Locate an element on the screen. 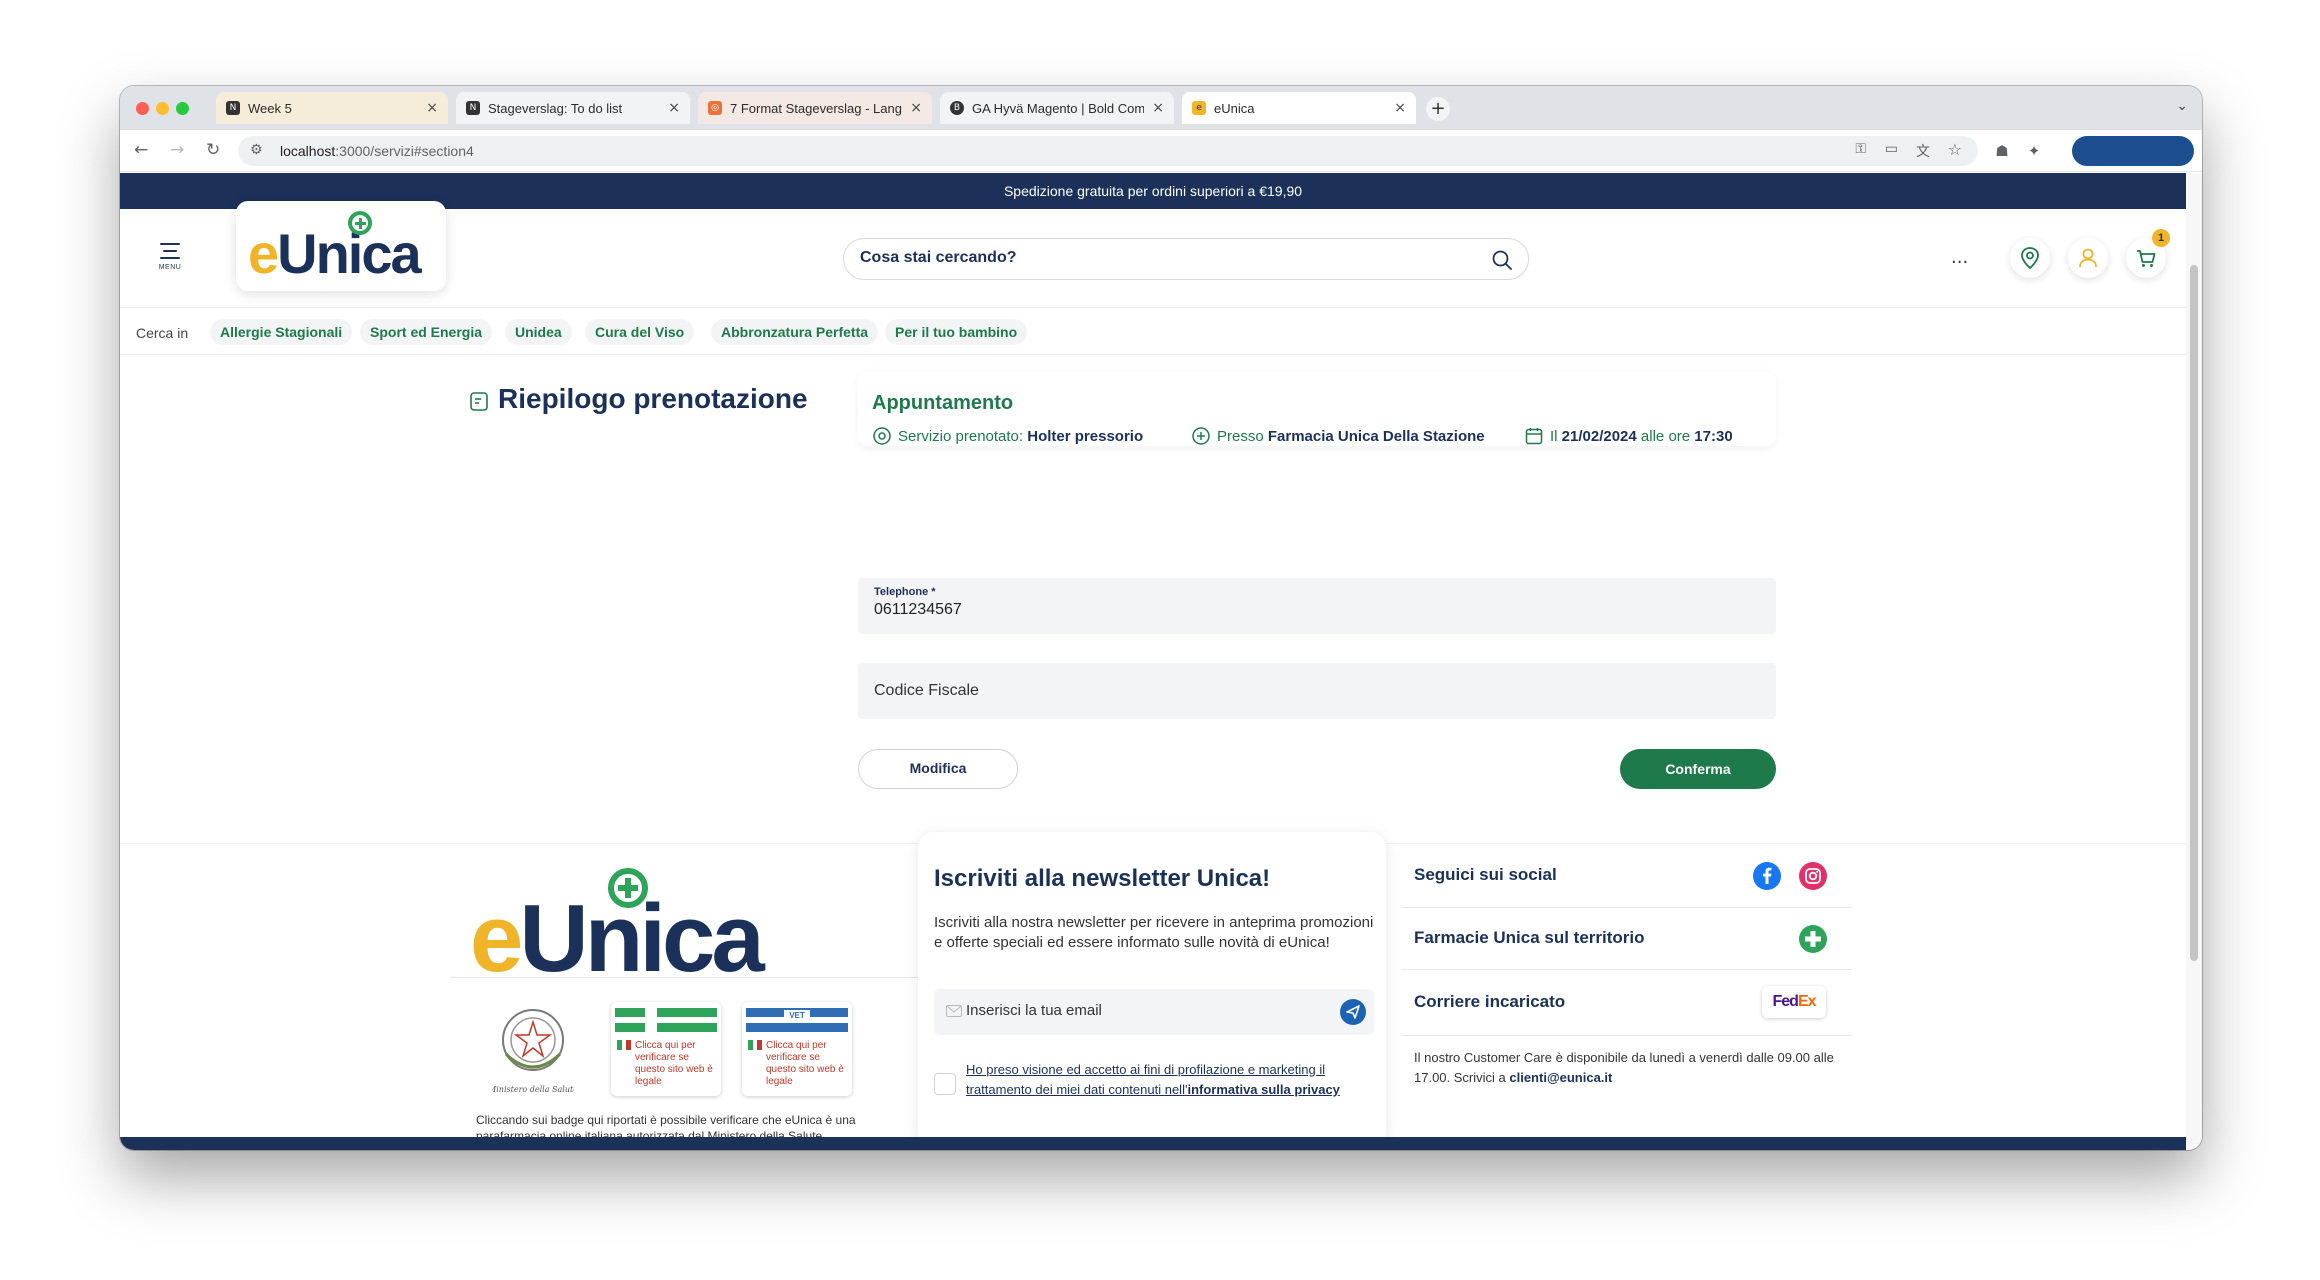  search-bar is located at coordinates (1186, 259).